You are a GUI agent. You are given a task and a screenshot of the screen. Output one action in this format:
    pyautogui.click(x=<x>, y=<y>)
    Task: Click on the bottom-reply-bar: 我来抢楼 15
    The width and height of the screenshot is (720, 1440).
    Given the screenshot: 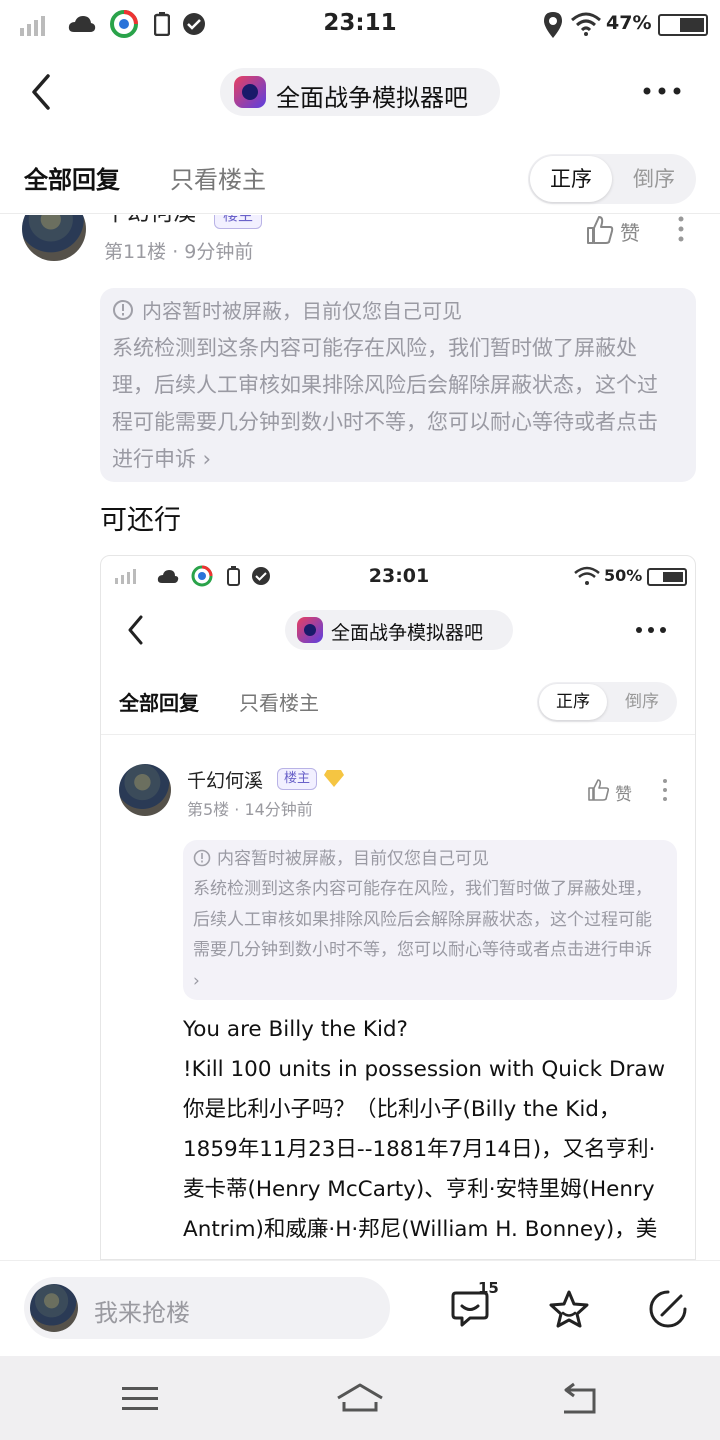 What is the action you would take?
    pyautogui.click(x=360, y=1308)
    